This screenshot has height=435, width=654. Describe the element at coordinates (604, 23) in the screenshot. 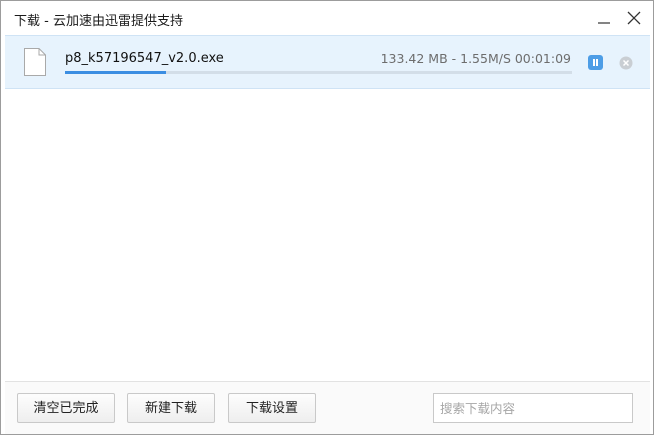

I see `minimize-icon` at that location.